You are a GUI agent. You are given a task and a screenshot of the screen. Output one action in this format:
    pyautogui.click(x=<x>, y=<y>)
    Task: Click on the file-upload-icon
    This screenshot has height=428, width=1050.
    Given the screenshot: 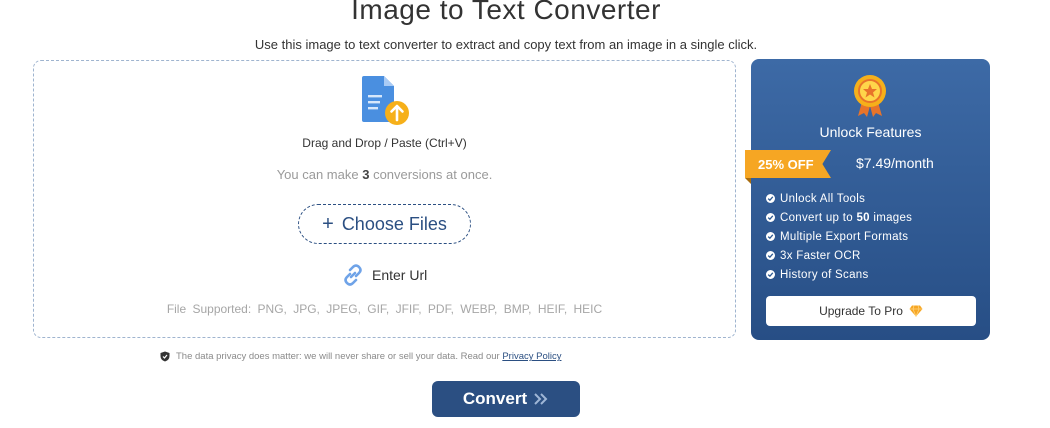 What is the action you would take?
    pyautogui.click(x=385, y=100)
    